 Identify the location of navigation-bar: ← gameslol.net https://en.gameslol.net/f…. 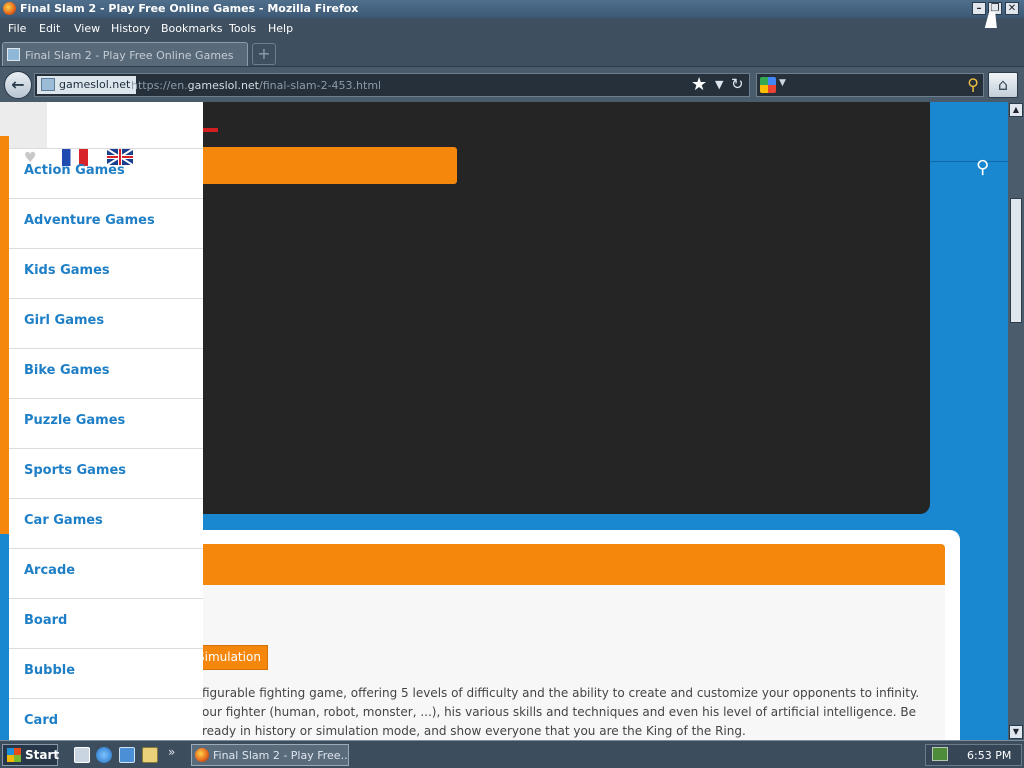
(512, 84).